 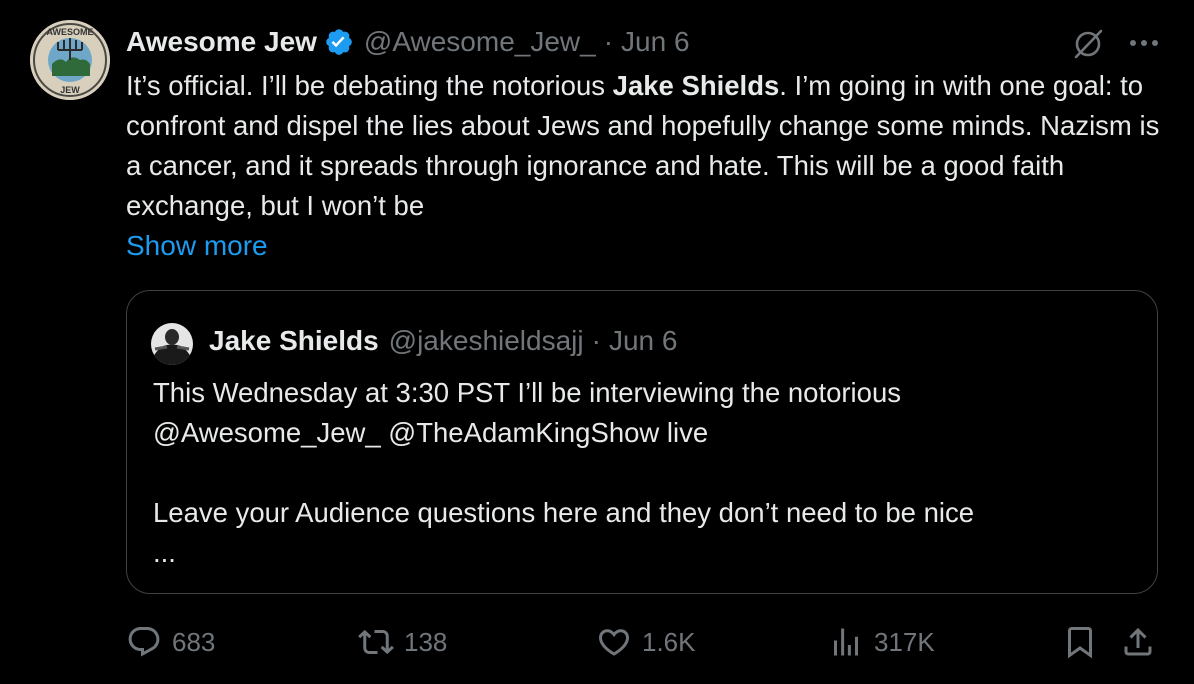 What do you see at coordinates (70, 90) in the screenshot?
I see `avatar-text-bottom: JEW` at bounding box center [70, 90].